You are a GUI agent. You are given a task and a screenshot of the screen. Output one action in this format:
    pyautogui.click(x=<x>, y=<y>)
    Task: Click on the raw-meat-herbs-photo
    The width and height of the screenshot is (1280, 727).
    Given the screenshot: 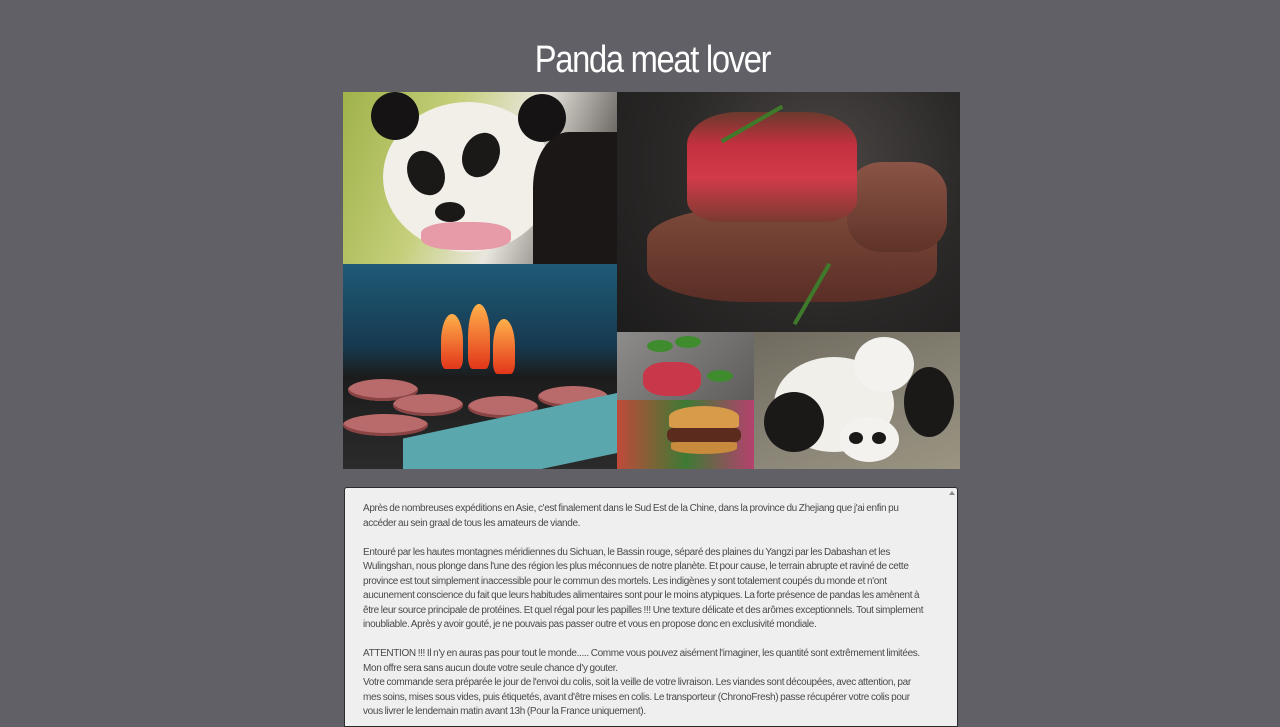 What is the action you would take?
    pyautogui.click(x=685, y=366)
    